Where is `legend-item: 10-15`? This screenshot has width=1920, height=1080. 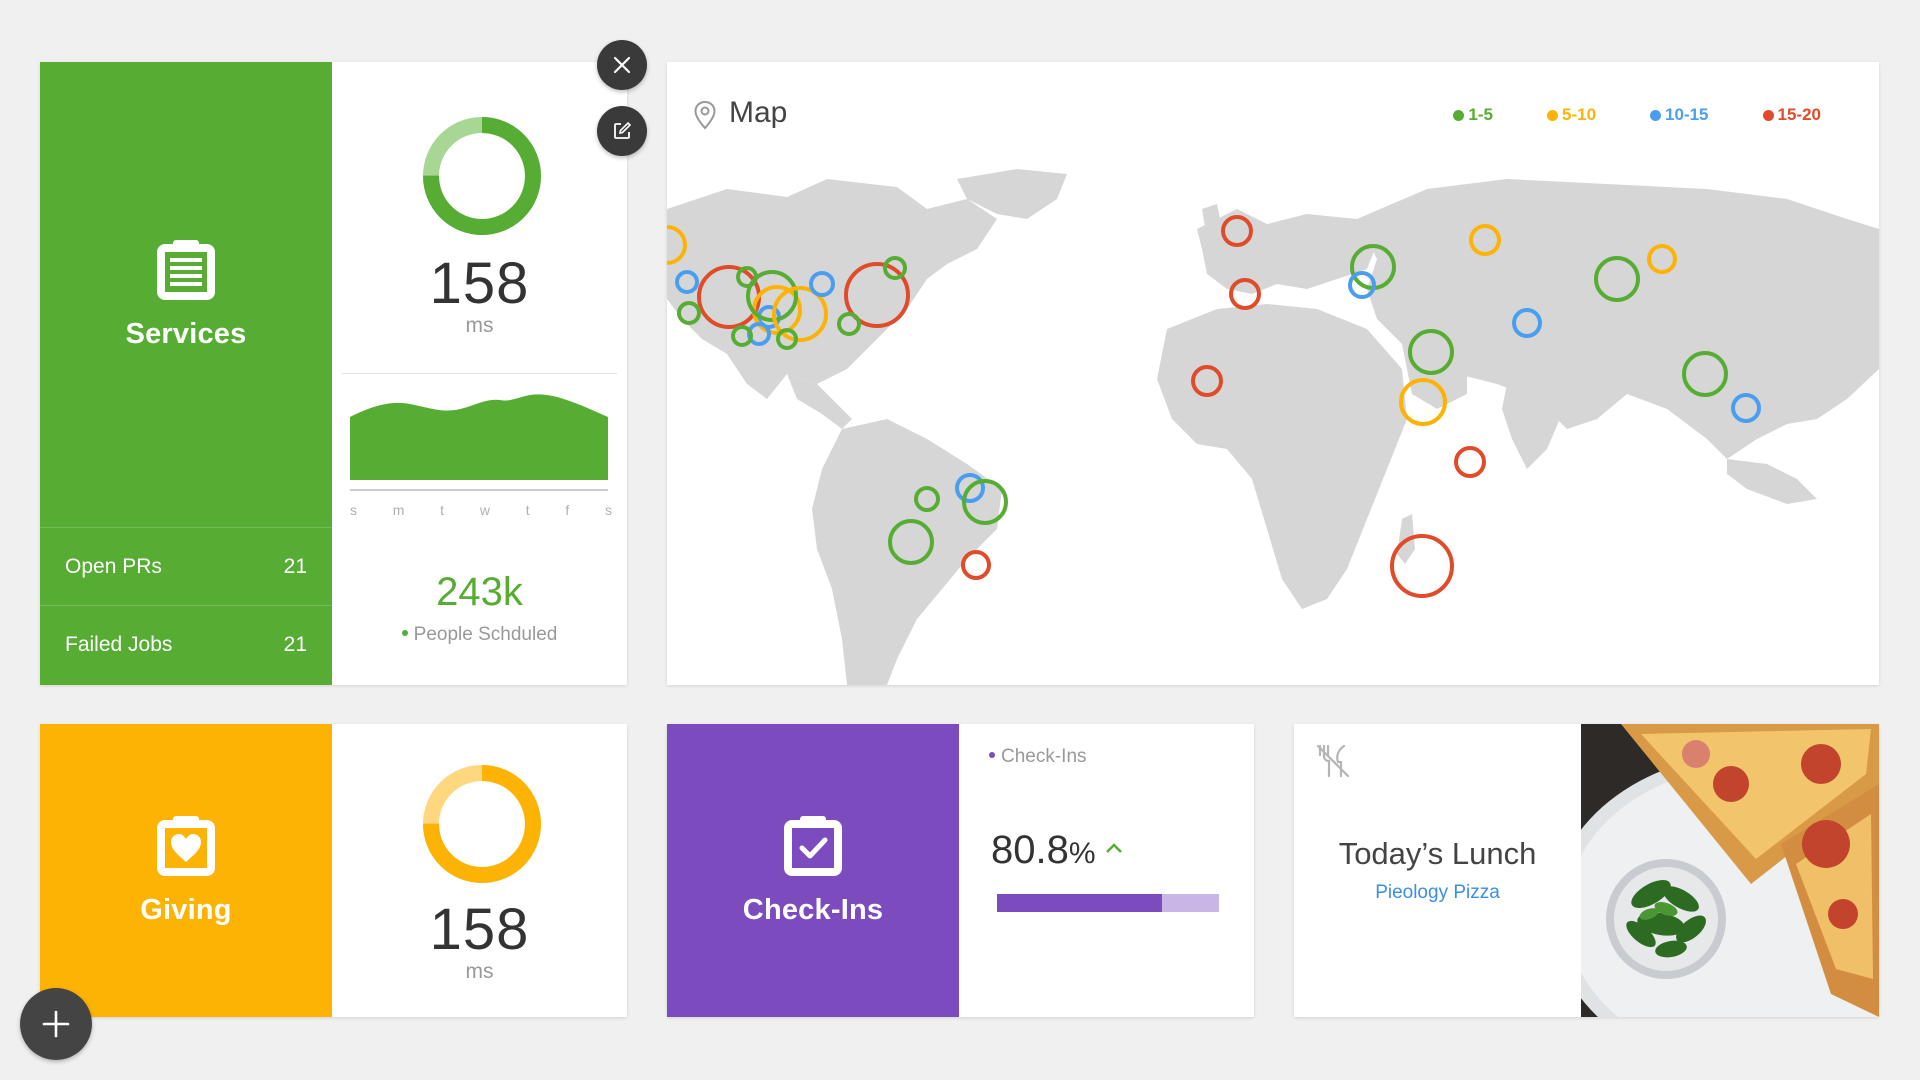
legend-item: 10-15 is located at coordinates (1679, 115).